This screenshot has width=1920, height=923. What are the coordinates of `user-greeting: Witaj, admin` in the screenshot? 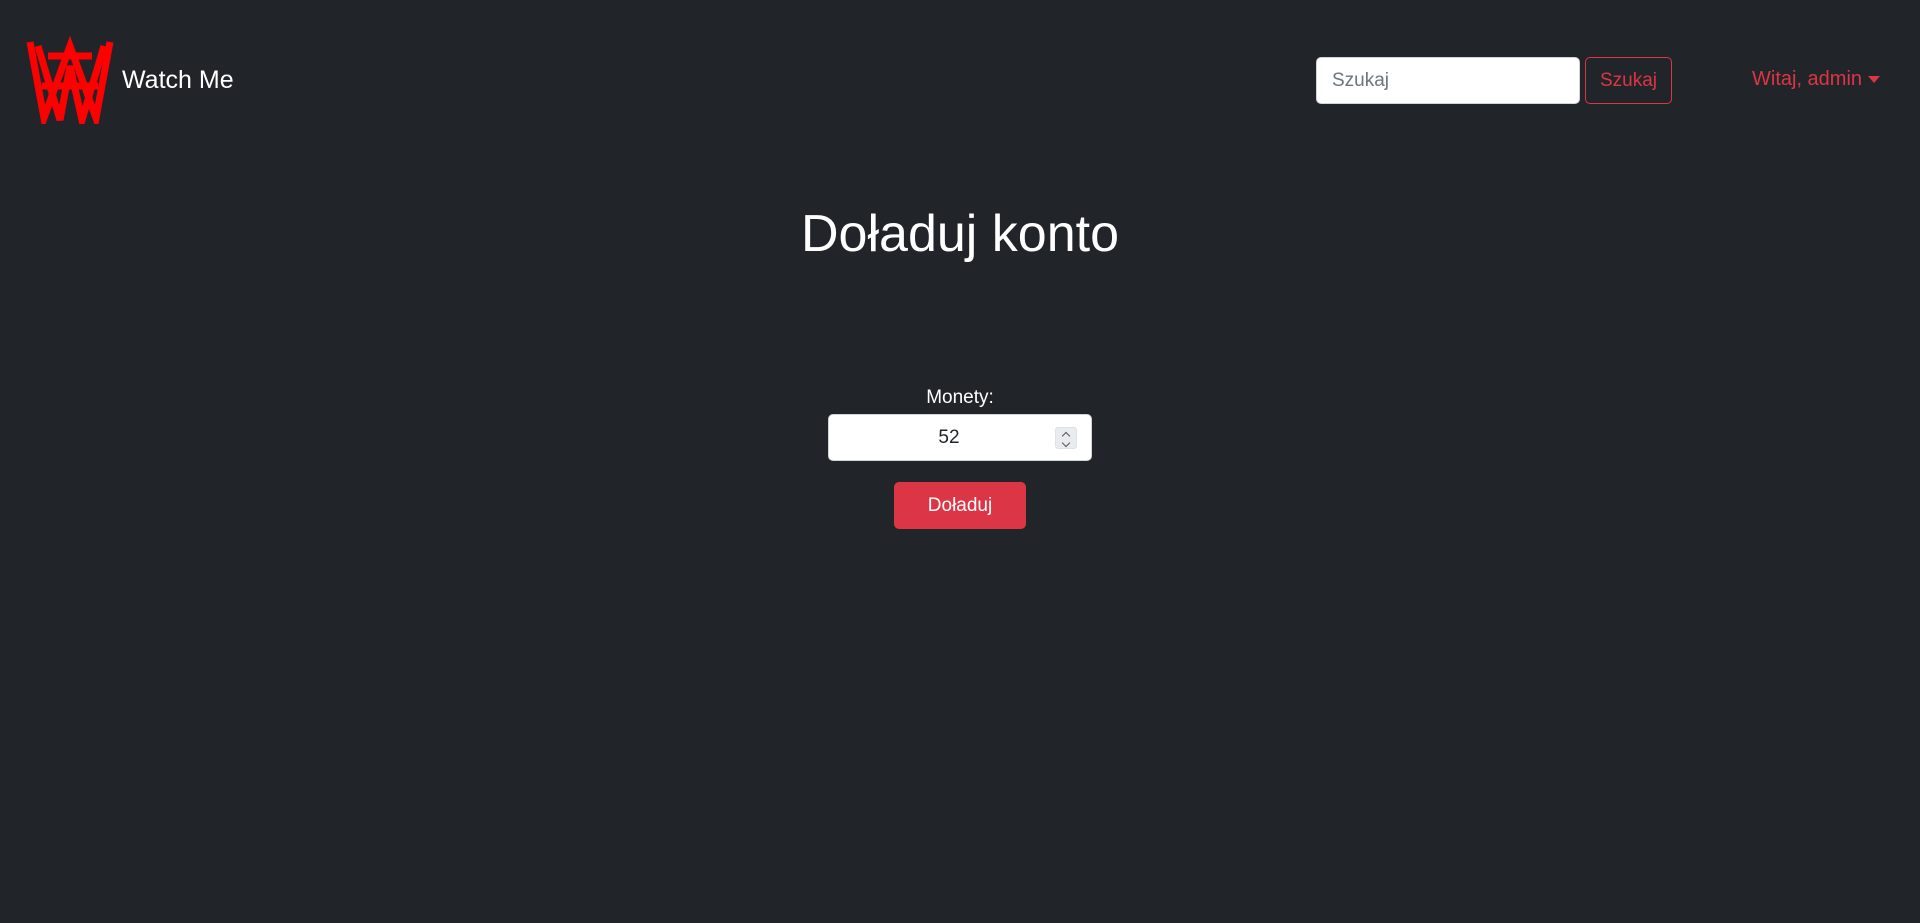 It's located at (1807, 79).